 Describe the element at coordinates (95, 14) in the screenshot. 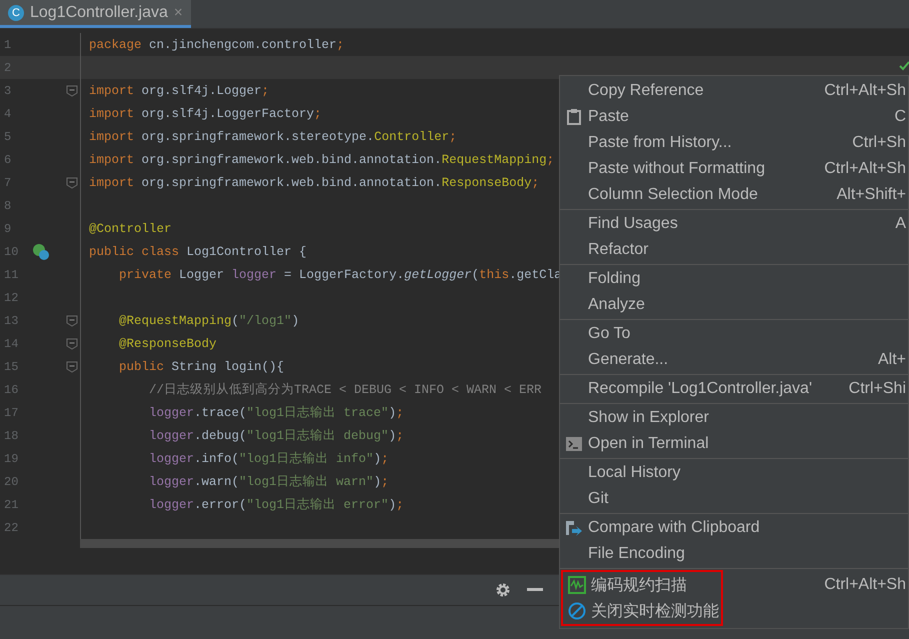

I see `editor-tab: C Log1Controller.java ×` at that location.